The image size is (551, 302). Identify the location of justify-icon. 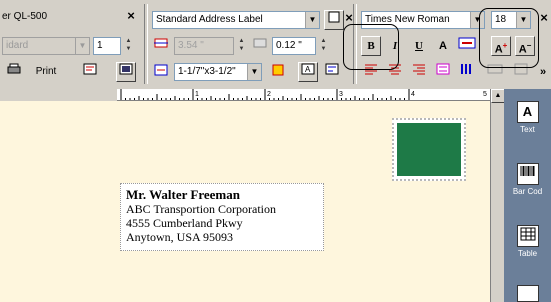
(443, 72).